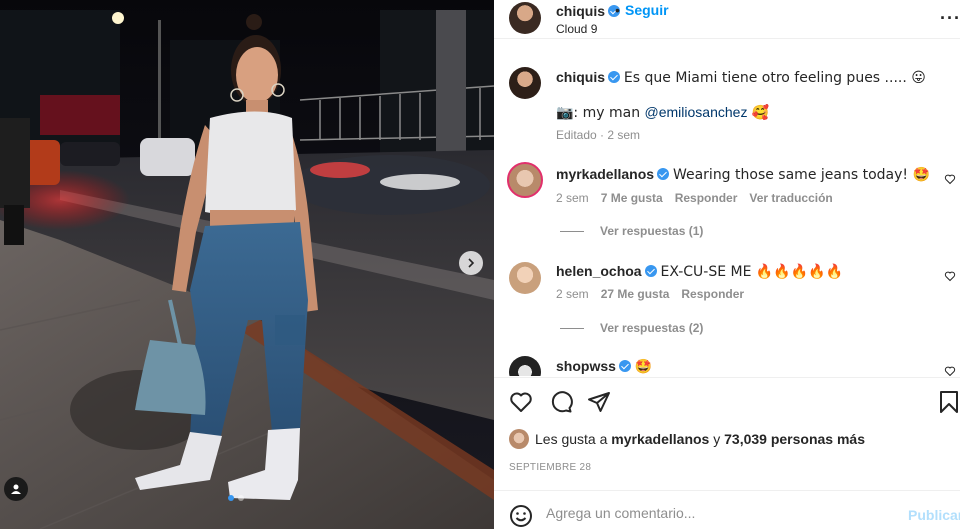  What do you see at coordinates (571, 439) in the screenshot?
I see `likes-prefix: Les gusta a` at bounding box center [571, 439].